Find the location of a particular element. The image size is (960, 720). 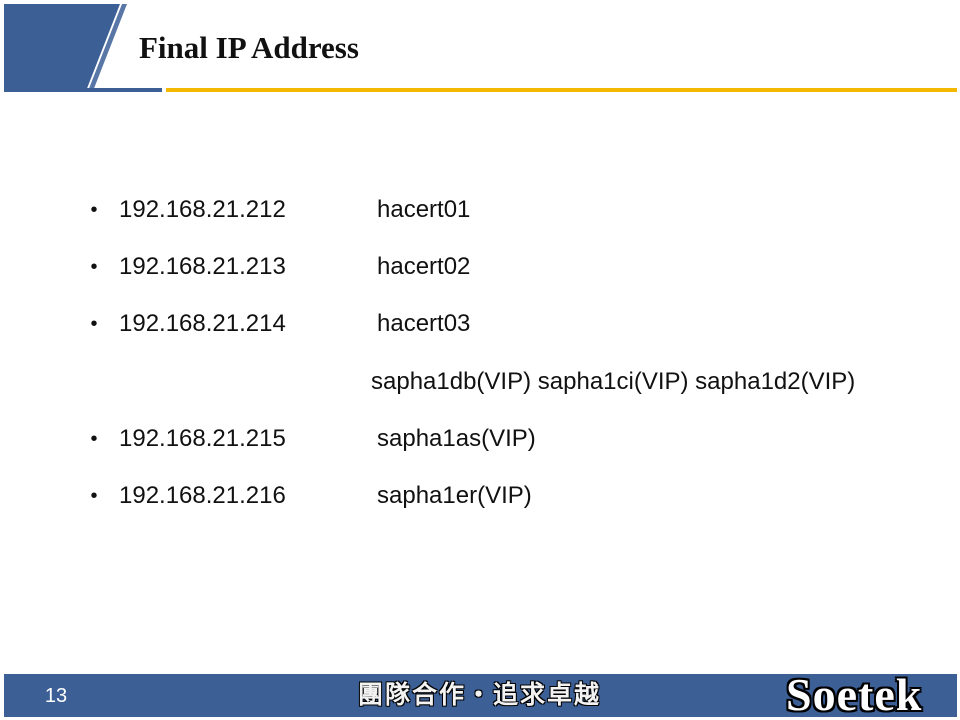

ip-address: 192.168.21.213 is located at coordinates (202, 266).